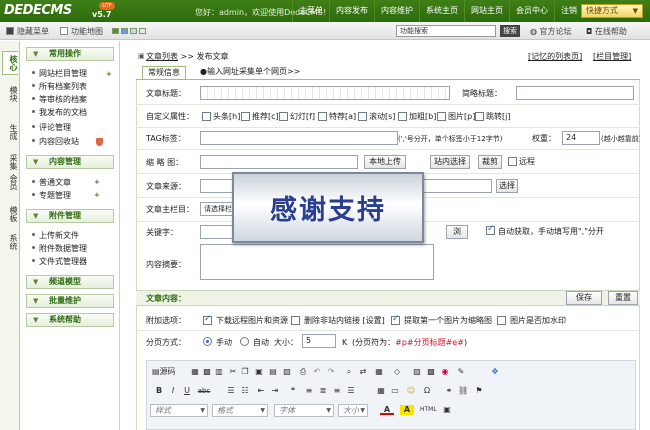  Describe the element at coordinates (59, 100) in the screenshot. I see `sidebar-item-pending: 等审核的档案` at that location.